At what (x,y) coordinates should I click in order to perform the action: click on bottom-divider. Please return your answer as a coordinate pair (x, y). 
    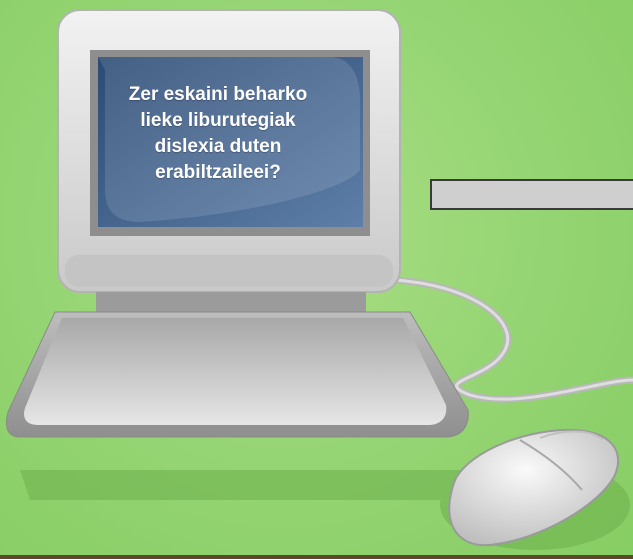
    Looking at the image, I should click on (316, 557).